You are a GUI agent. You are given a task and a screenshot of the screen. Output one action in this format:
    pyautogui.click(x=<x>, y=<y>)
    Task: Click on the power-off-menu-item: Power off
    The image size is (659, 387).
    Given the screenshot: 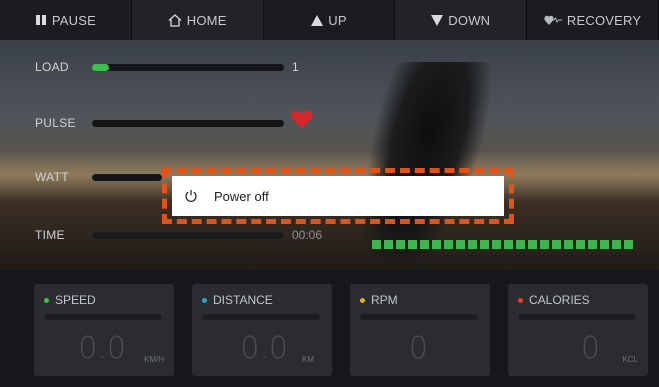 What is the action you would take?
    pyautogui.click(x=338, y=196)
    